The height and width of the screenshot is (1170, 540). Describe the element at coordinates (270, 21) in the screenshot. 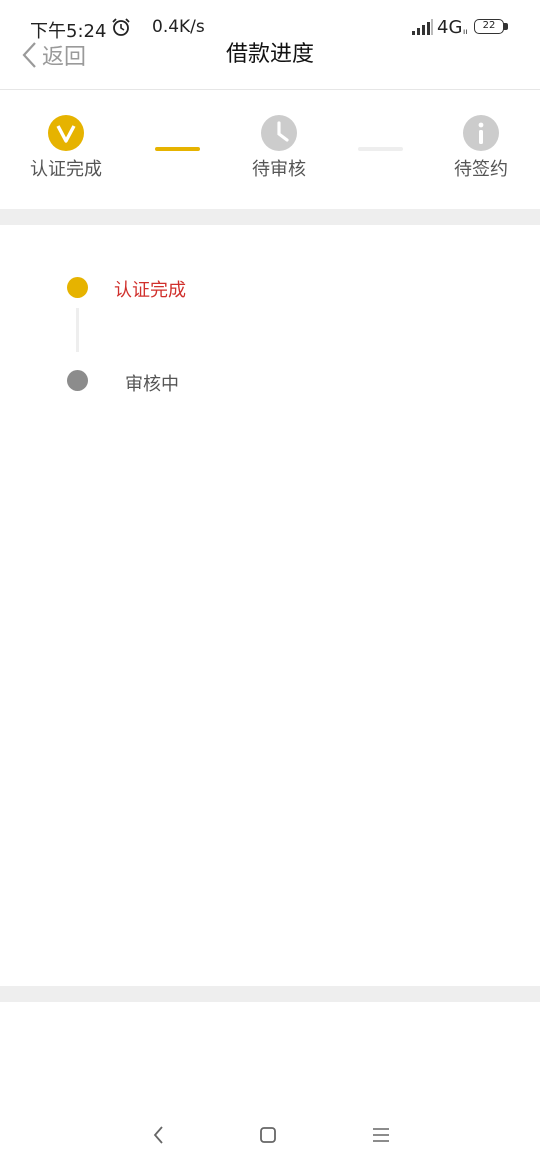

I see `status-bar: 下午5:24 0.4K/s 4G ıı 22` at that location.